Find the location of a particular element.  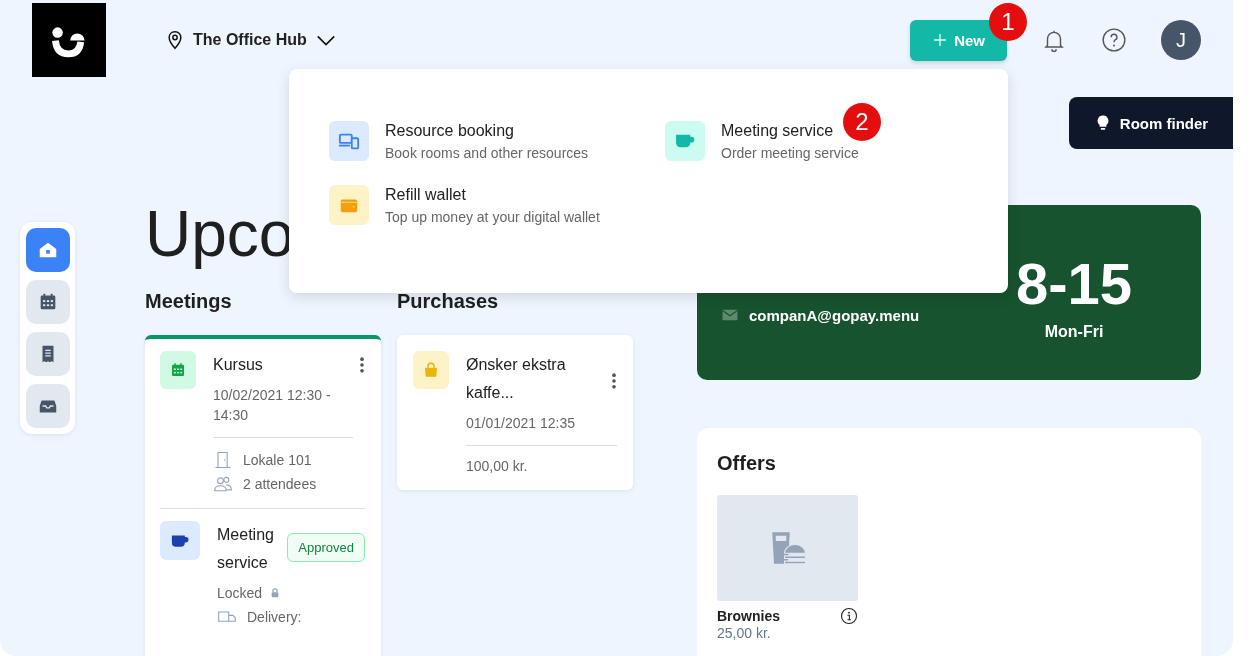

menu-item-title: Refill wallet is located at coordinates (426, 194).